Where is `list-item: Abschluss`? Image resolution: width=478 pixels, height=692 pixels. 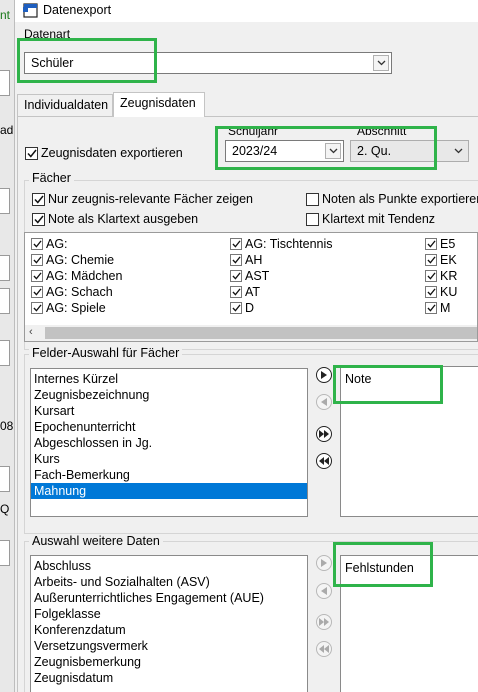
list-item: Abschluss is located at coordinates (169, 566).